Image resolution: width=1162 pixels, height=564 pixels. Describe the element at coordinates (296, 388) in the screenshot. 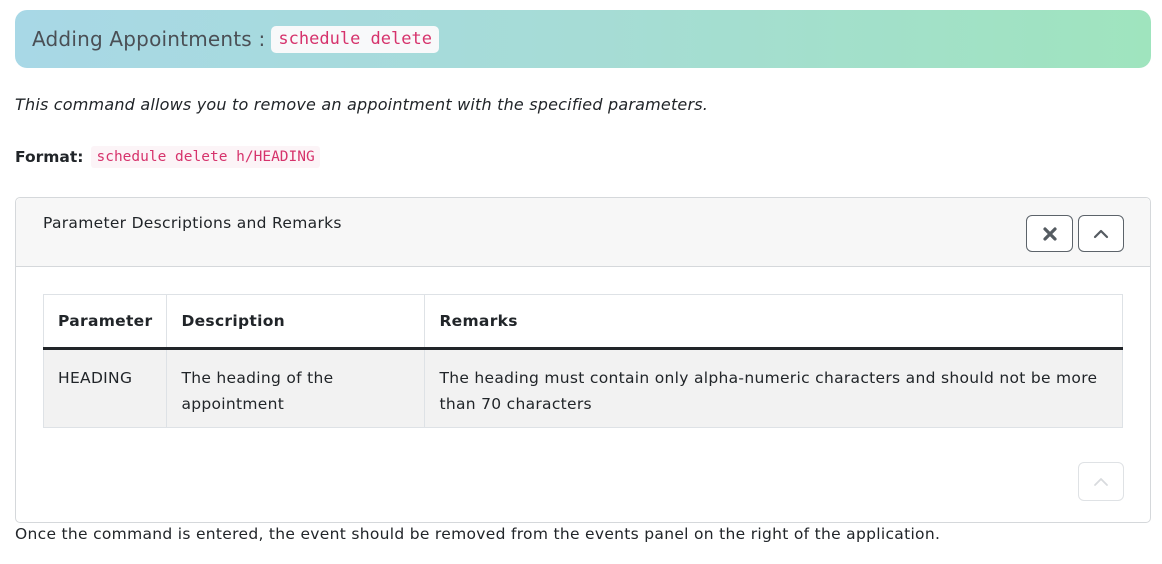

I see `cell-description: The heading of the appointment` at that location.